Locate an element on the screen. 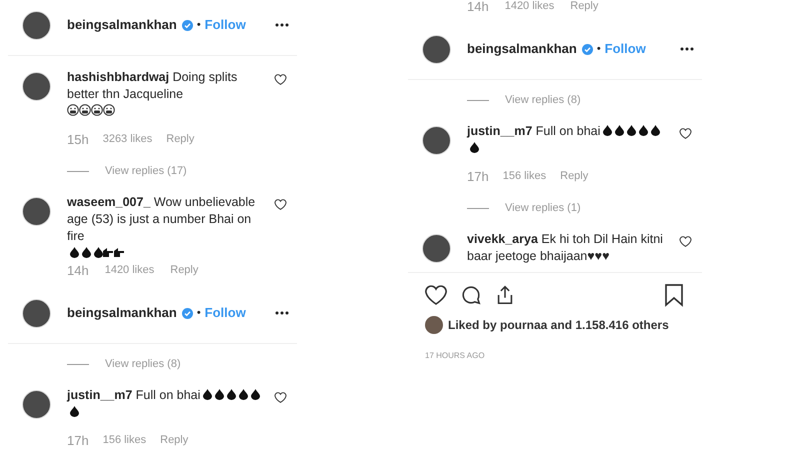 Image resolution: width=800 pixels, height=457 pixels. comment-text: vivekk_arya Ek hi toh Dil Hain kitni baar jeetoge bhaijaan♥♥♥ is located at coordinates (565, 248).